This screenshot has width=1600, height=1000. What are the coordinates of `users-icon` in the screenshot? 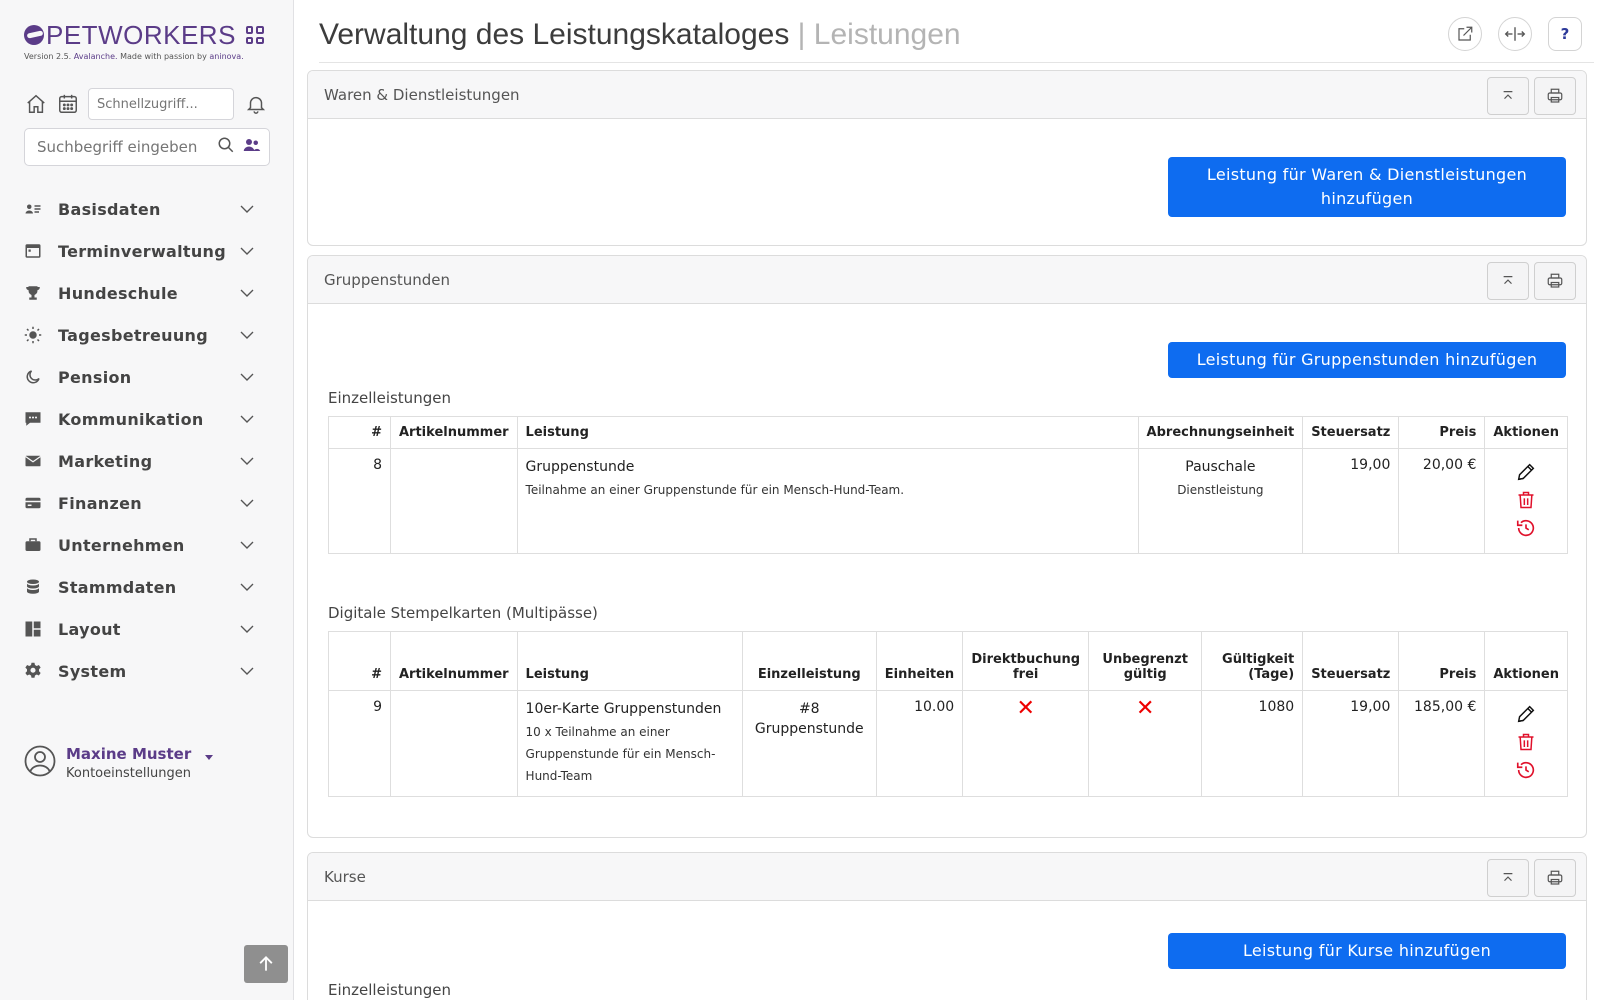 It's located at (252, 147).